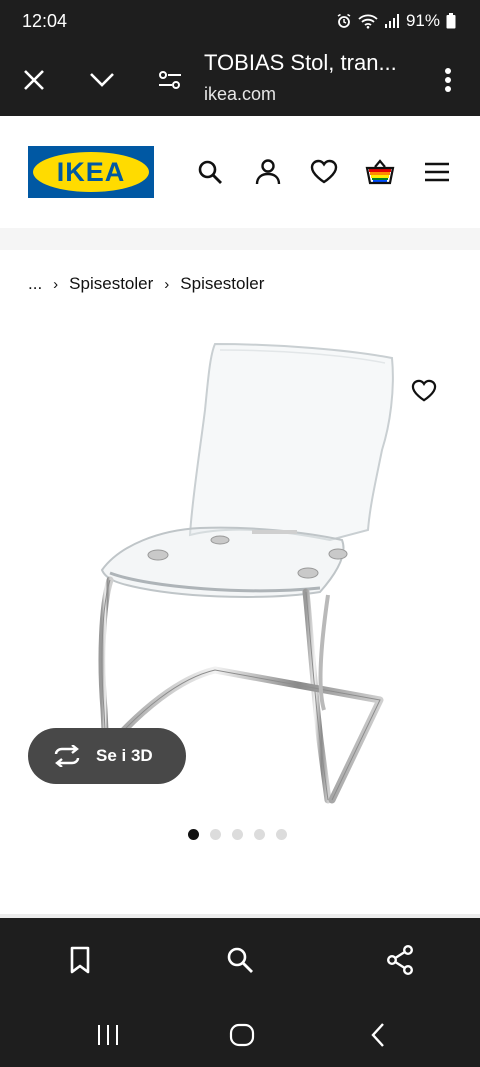 The image size is (480, 1067). Describe the element at coordinates (222, 284) in the screenshot. I see `breadcrumb-item-current: Spisestoler` at that location.